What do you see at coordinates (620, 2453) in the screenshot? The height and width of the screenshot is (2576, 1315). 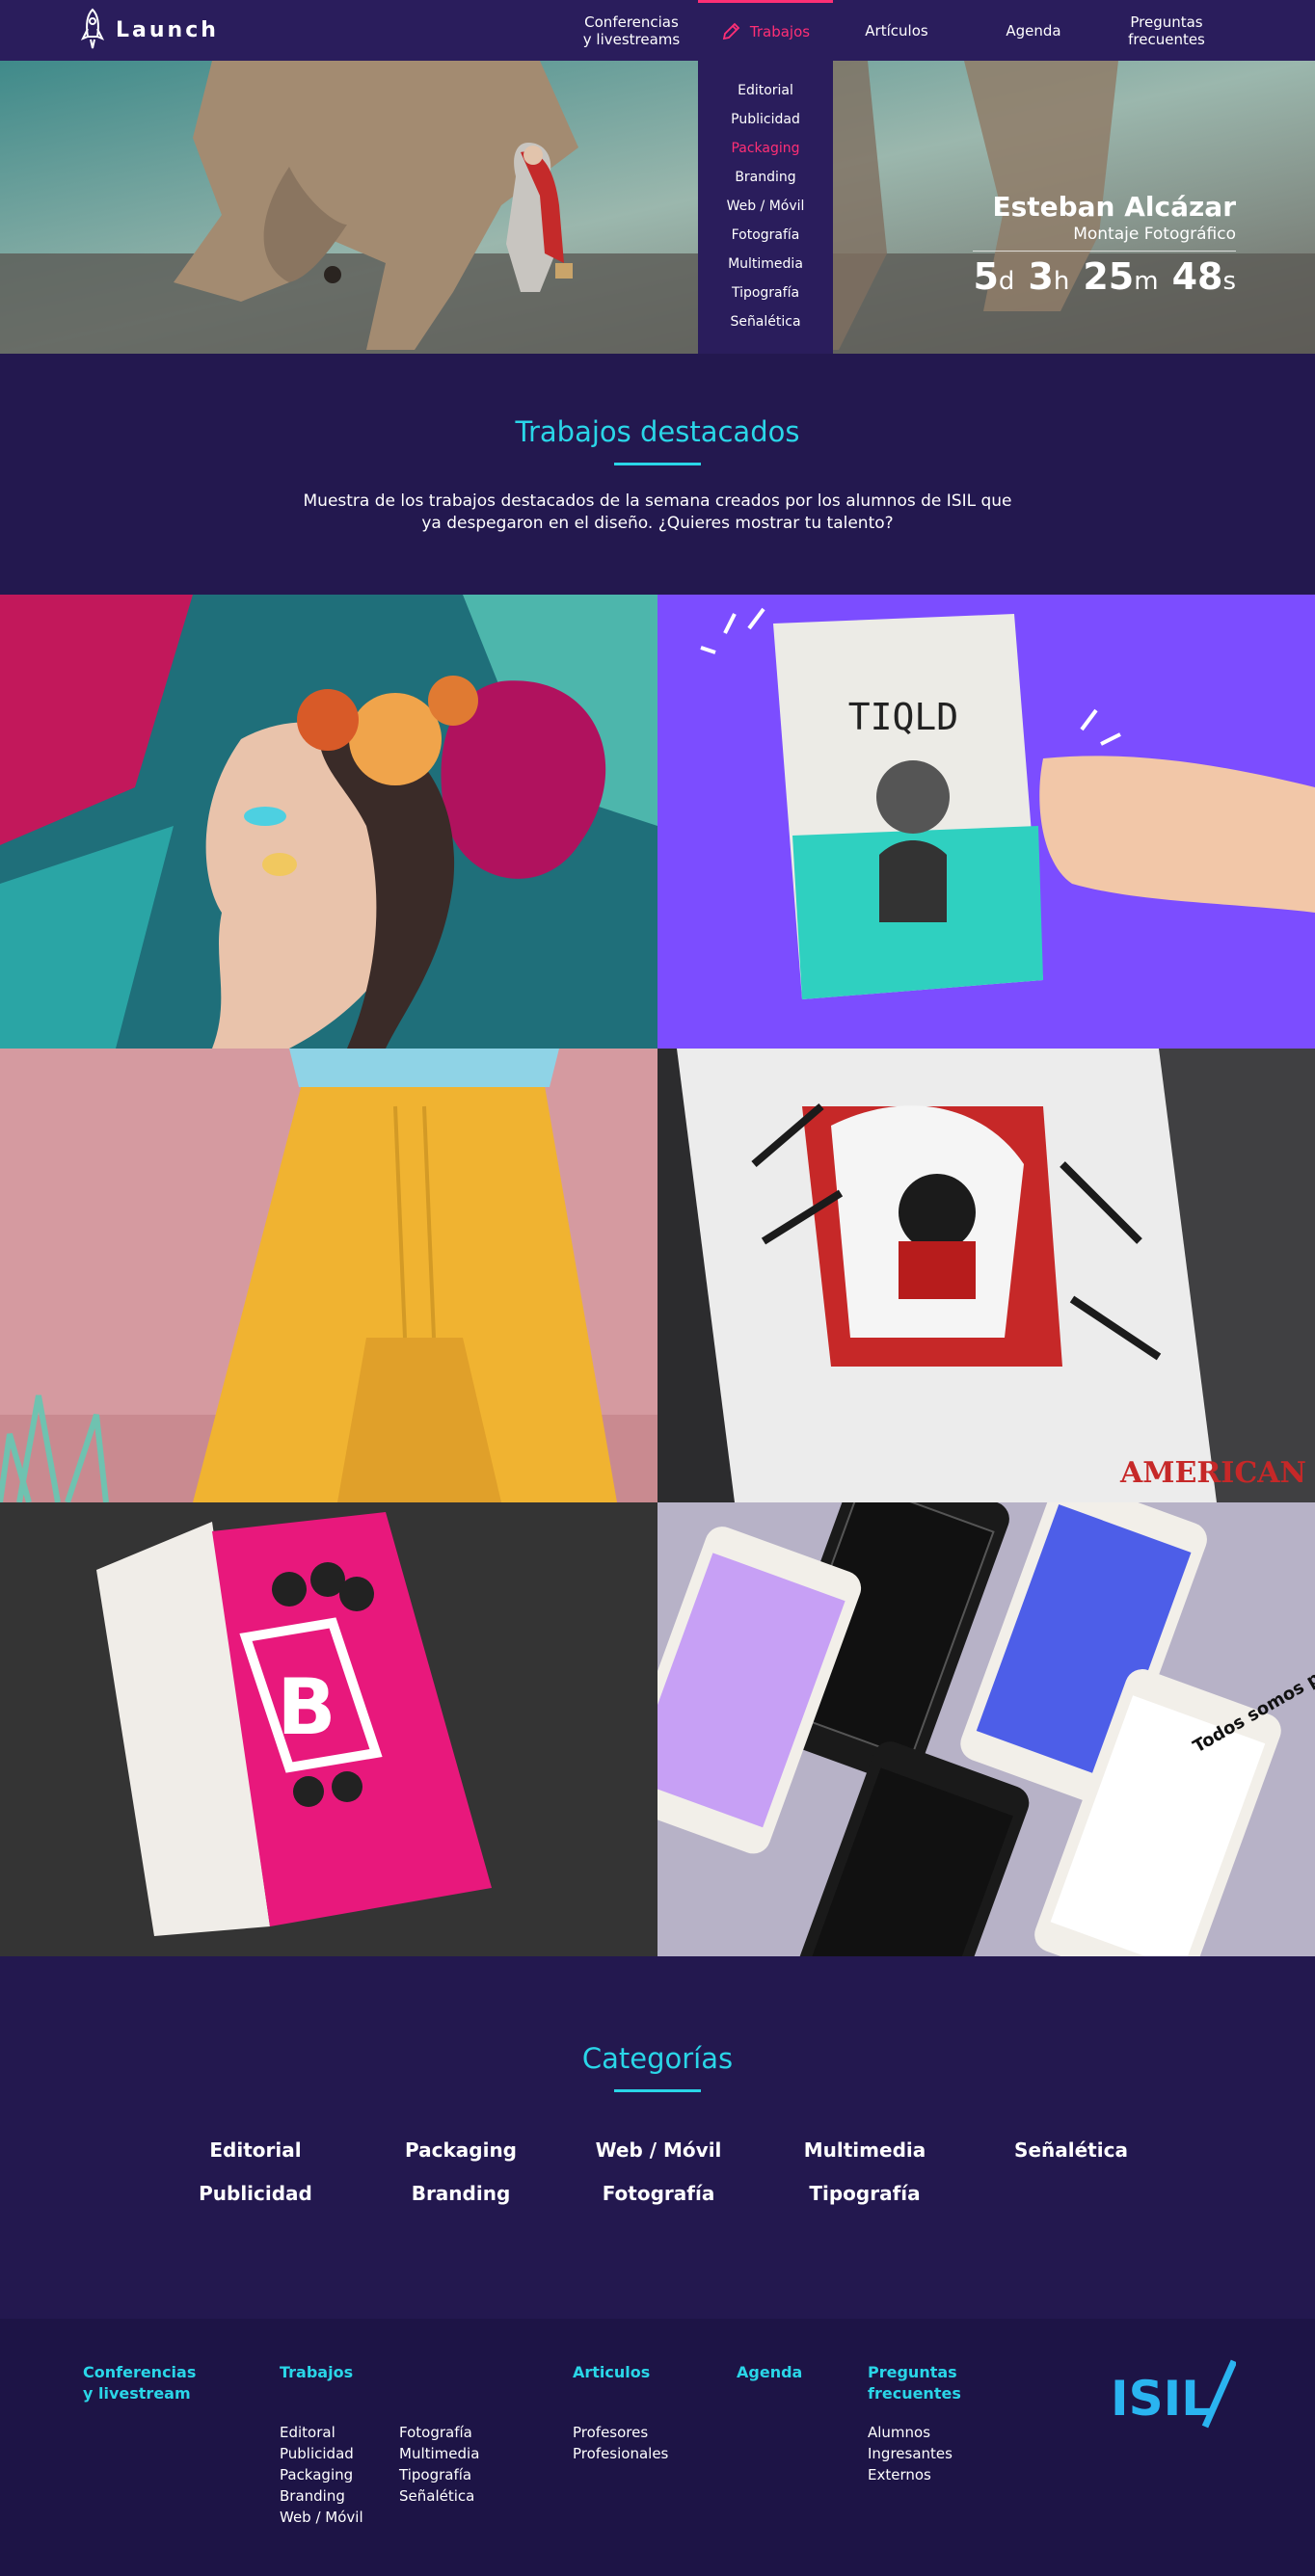 I see `footer-link-profesionales: Profesionales` at bounding box center [620, 2453].